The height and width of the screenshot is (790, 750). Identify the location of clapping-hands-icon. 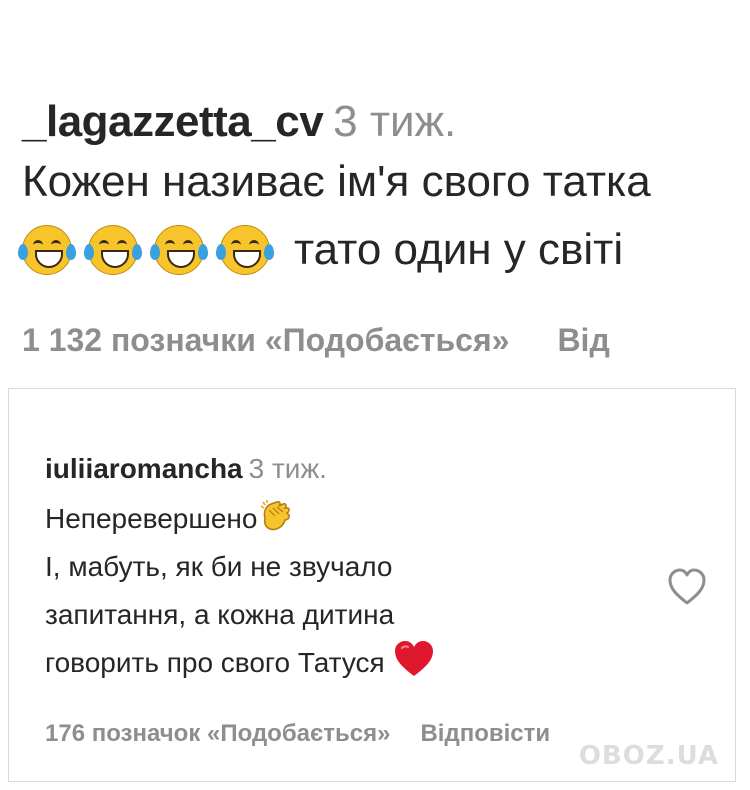
(276, 515).